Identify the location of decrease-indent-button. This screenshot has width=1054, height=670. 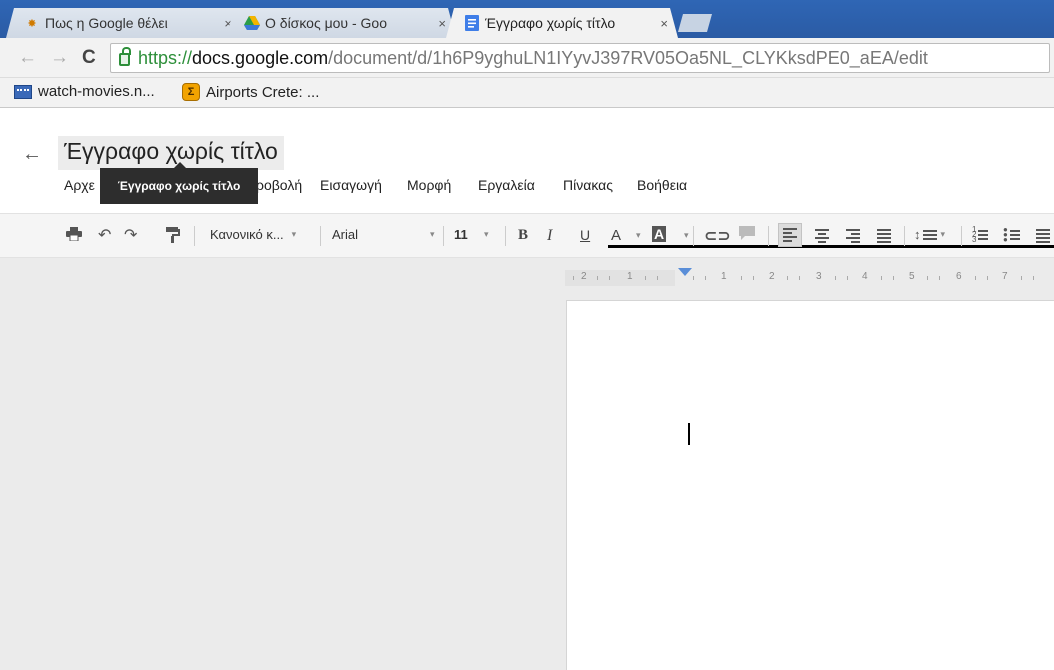
(1043, 236).